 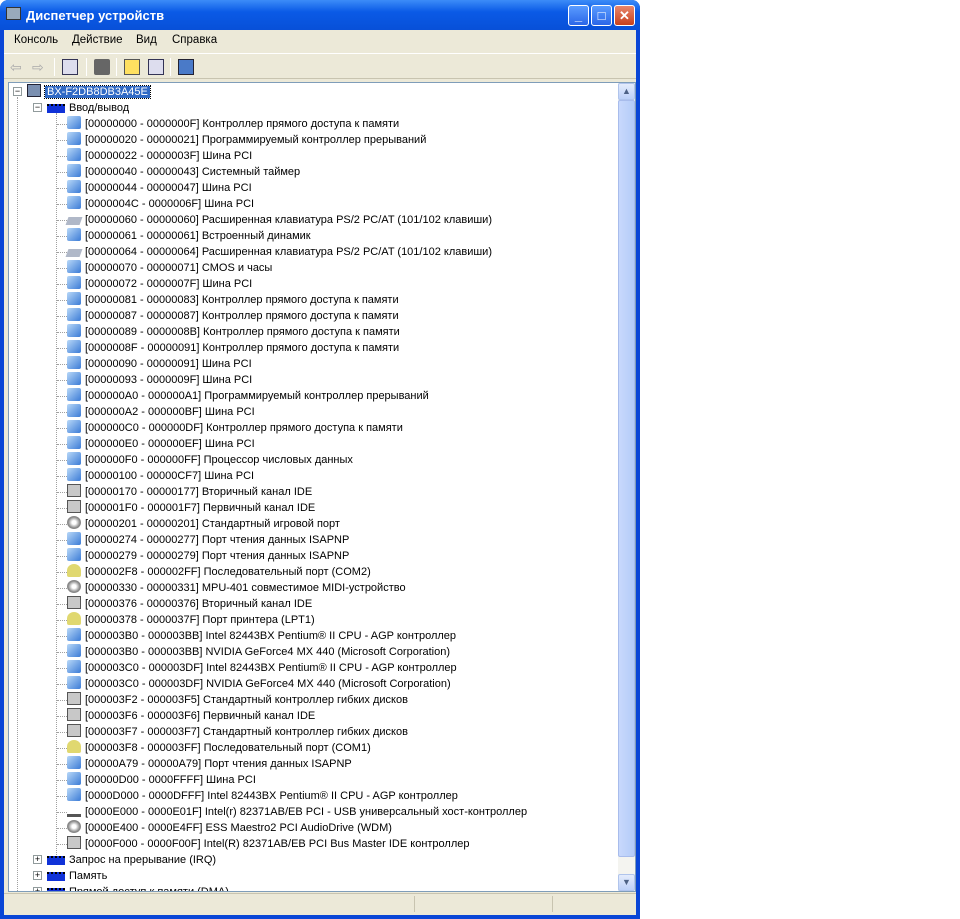 I want to click on device-item: [00000090 - 00000091] Шина PCI, so click(x=159, y=364).